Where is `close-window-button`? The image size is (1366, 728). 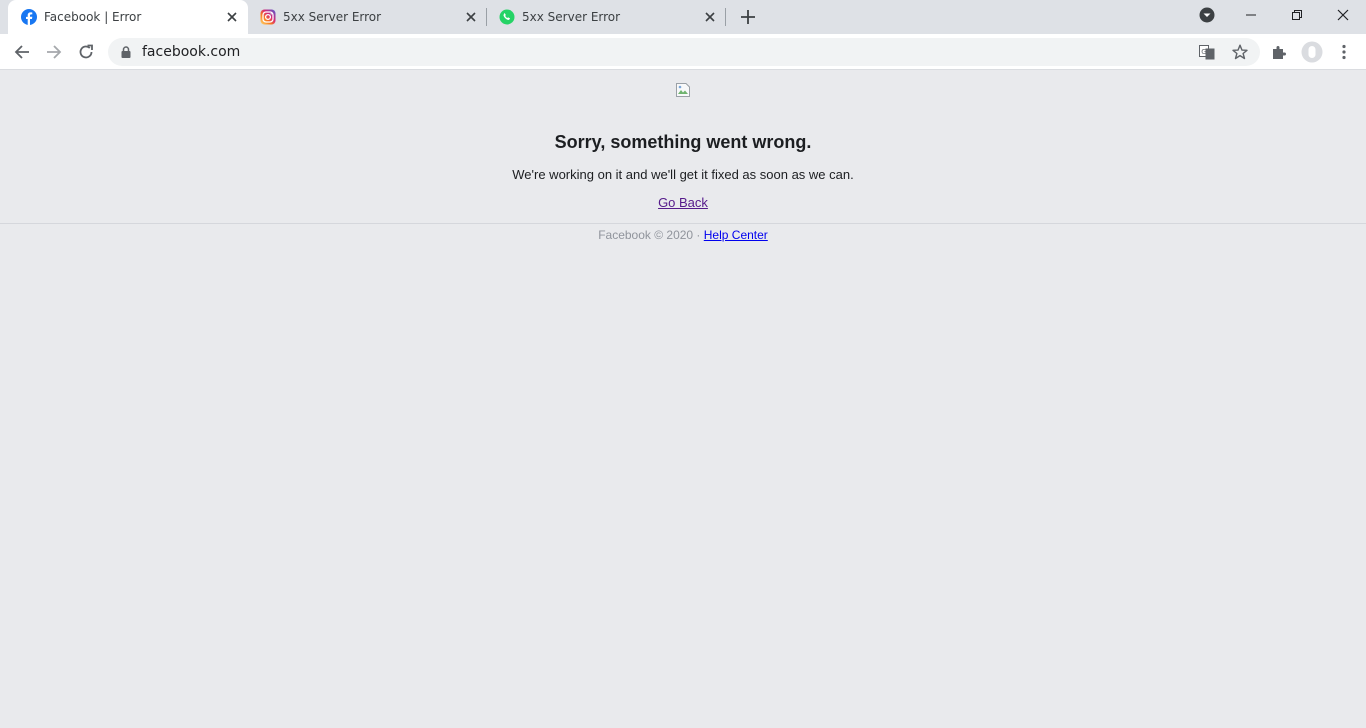
close-window-button is located at coordinates (1343, 15).